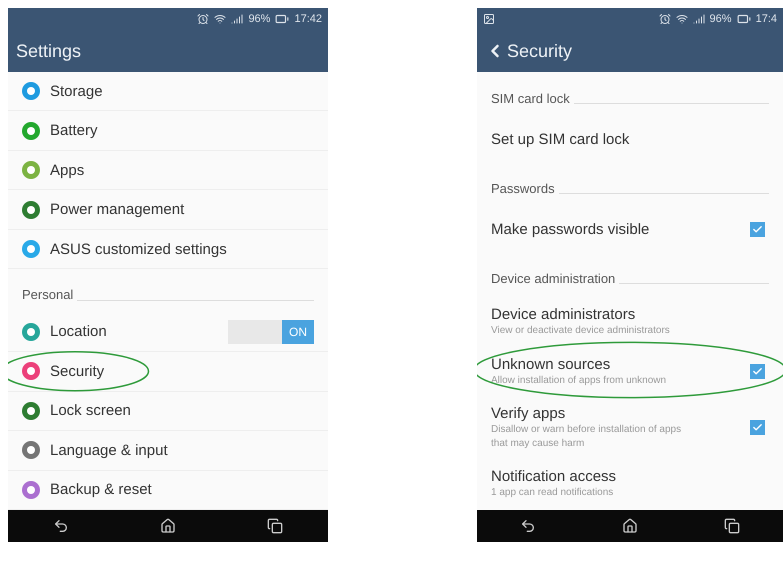  Describe the element at coordinates (118, 210) in the screenshot. I see `item-label: Power management` at that location.